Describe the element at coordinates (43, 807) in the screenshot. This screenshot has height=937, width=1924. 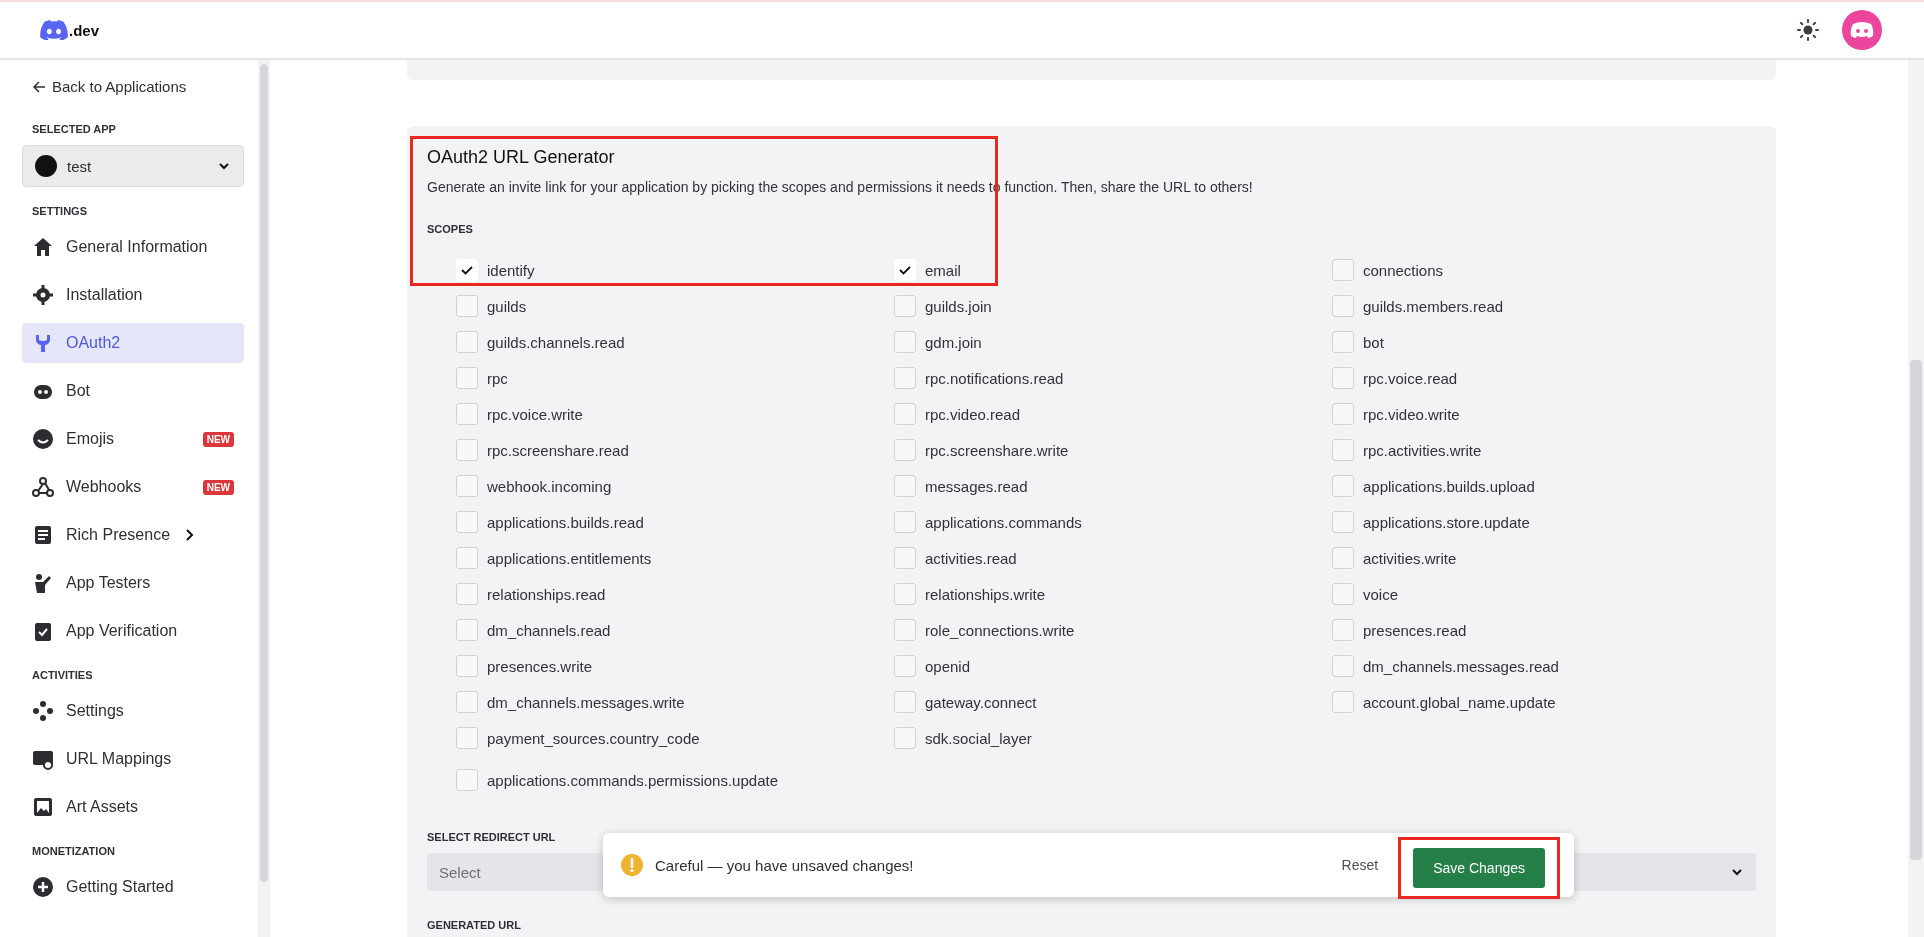
I see `picture-icon` at that location.